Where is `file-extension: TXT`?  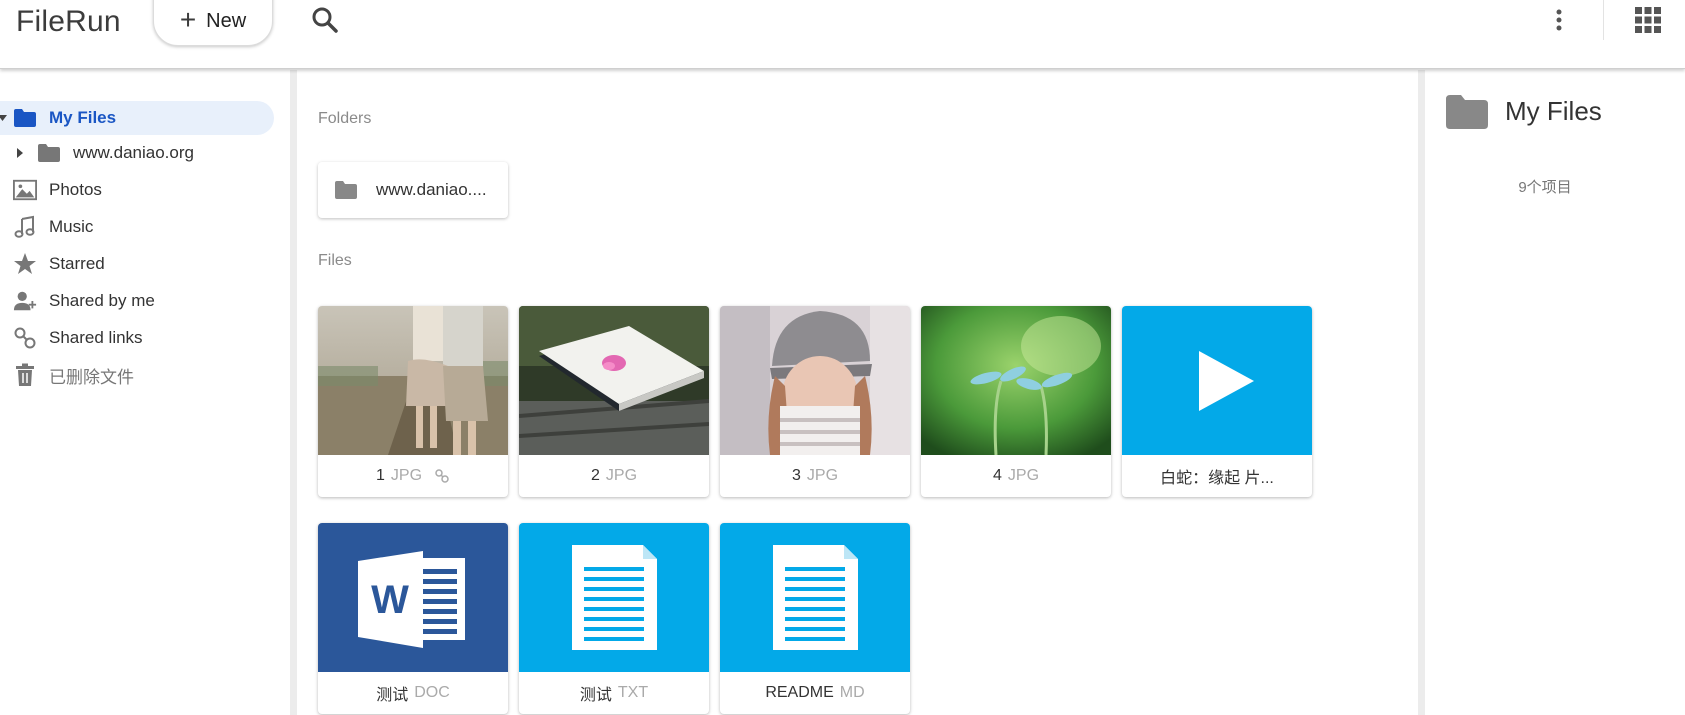 file-extension: TXT is located at coordinates (633, 692).